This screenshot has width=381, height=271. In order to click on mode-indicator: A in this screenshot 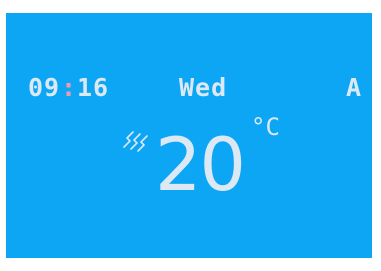, I will do `click(354, 87)`.